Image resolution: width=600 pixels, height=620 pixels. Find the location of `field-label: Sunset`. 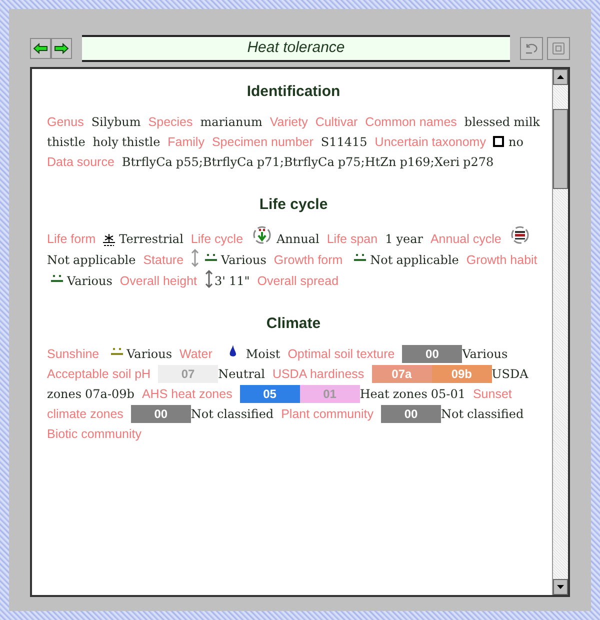

field-label: Sunset is located at coordinates (492, 393).